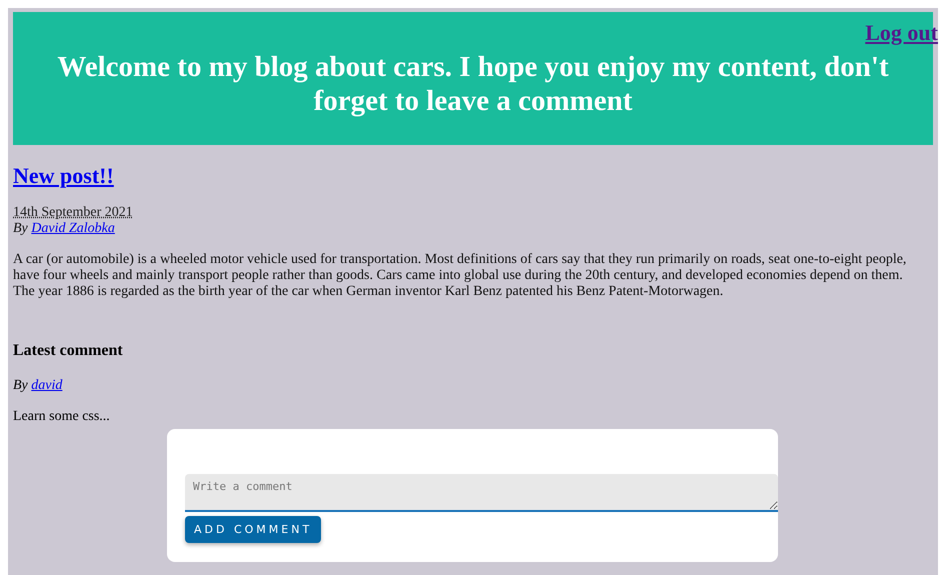 This screenshot has height=575, width=941. I want to click on post-date: 14th September 2021, so click(73, 213).